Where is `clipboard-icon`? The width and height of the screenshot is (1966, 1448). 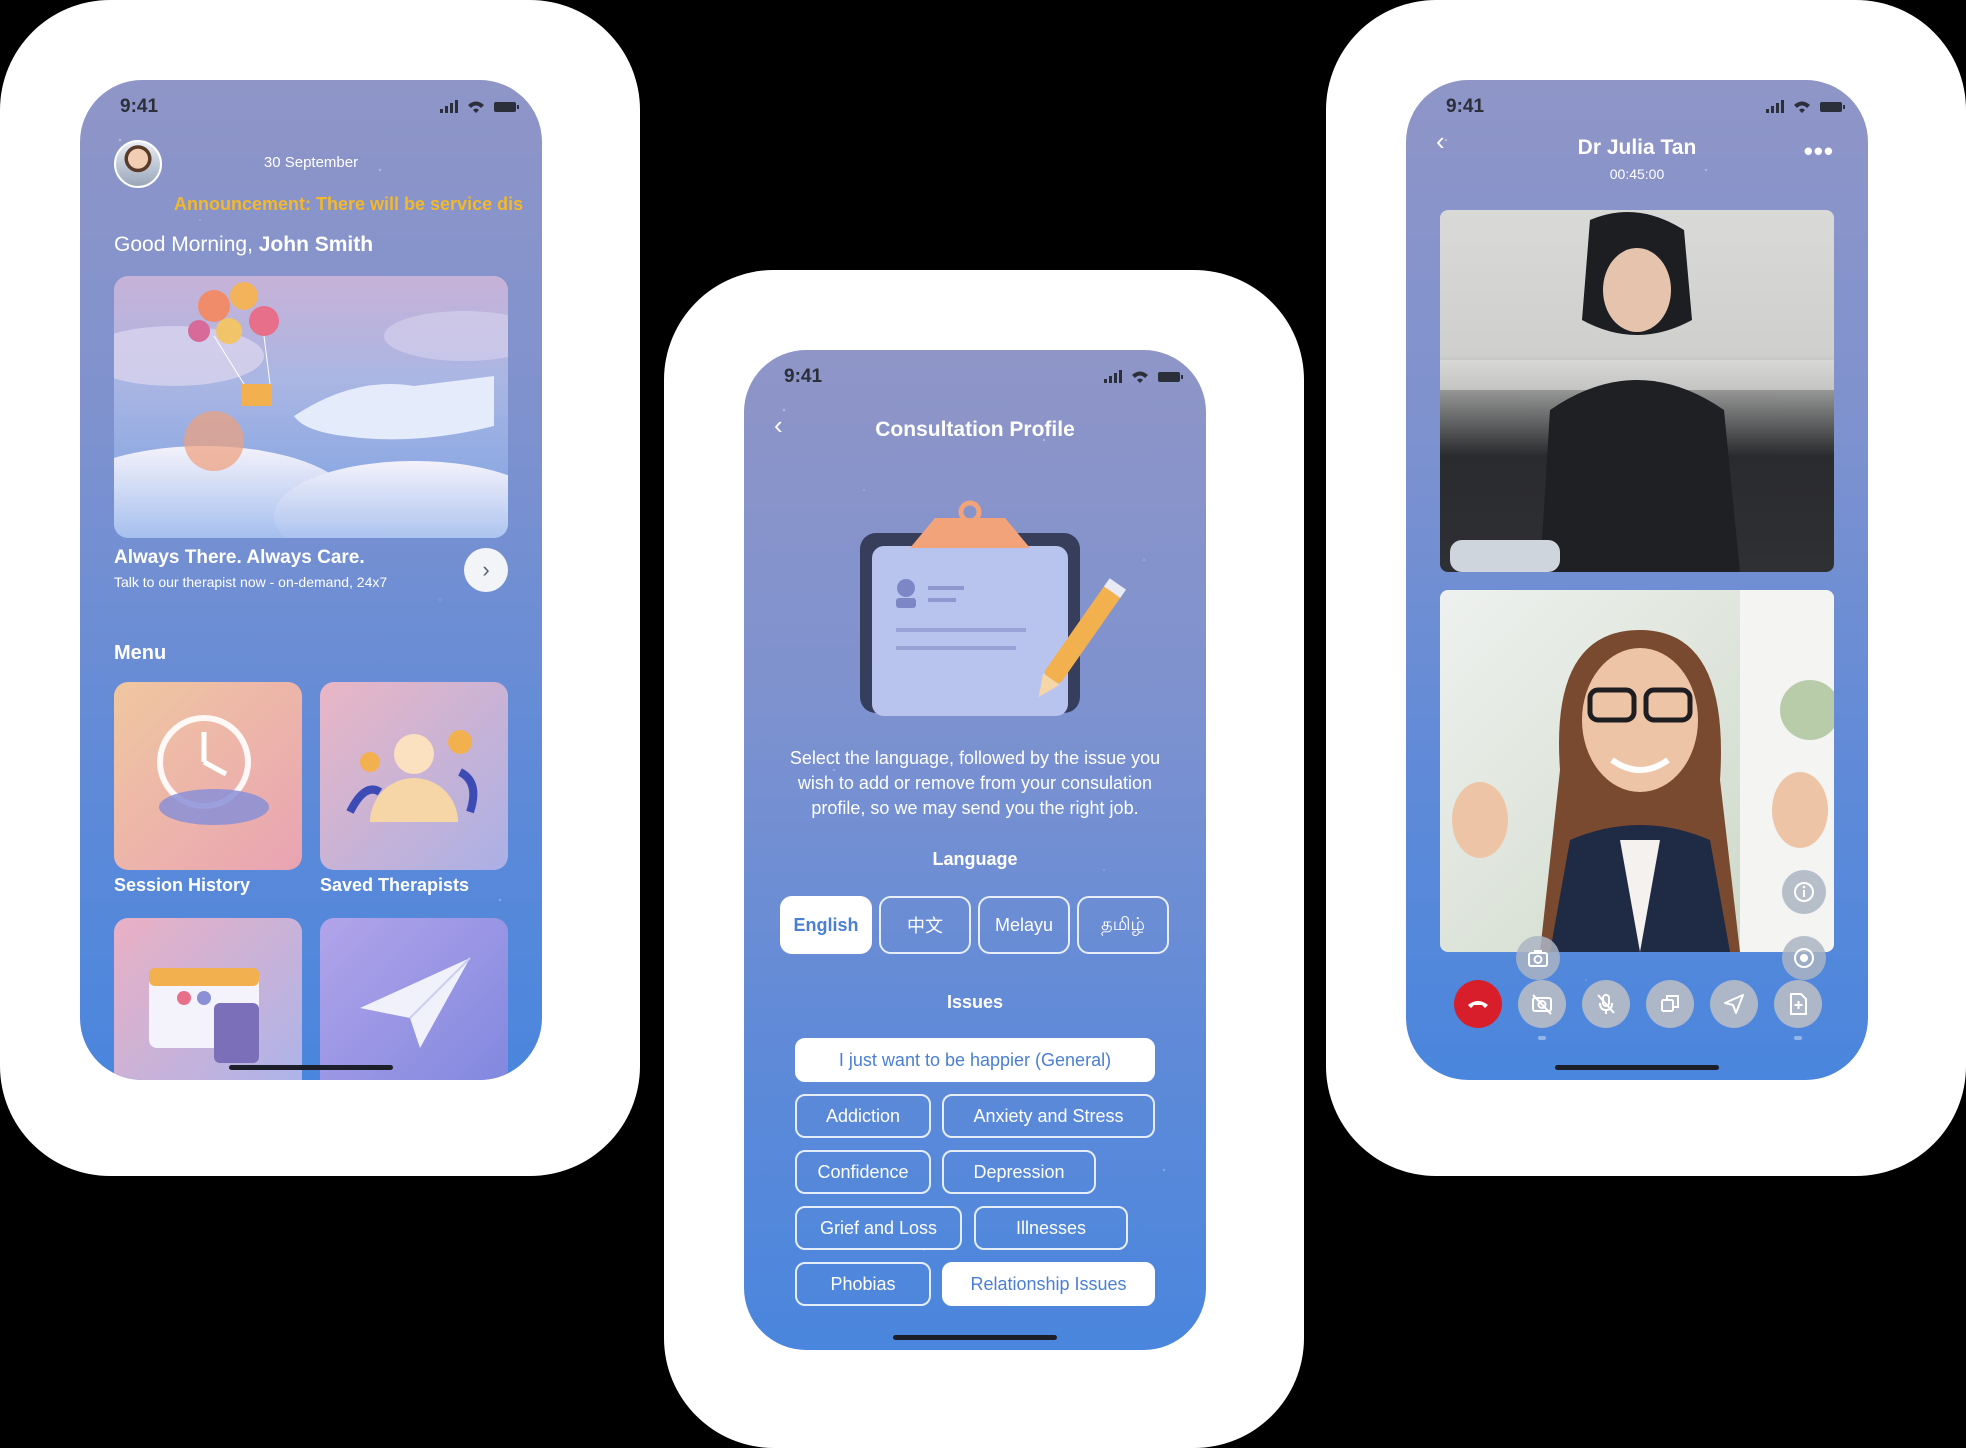 clipboard-icon is located at coordinates (993, 608).